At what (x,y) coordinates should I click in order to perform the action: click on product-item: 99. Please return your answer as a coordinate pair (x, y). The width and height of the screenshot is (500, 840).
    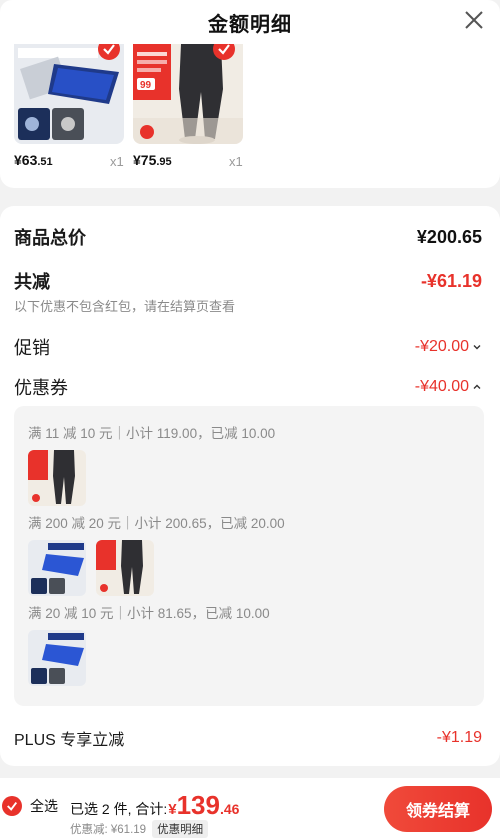
    Looking at the image, I should click on (188, 94).